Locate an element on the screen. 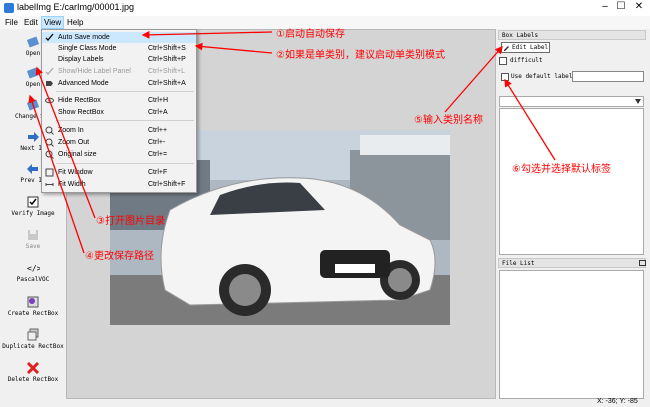 The image size is (650, 407). menu-file: File is located at coordinates (11, 22).